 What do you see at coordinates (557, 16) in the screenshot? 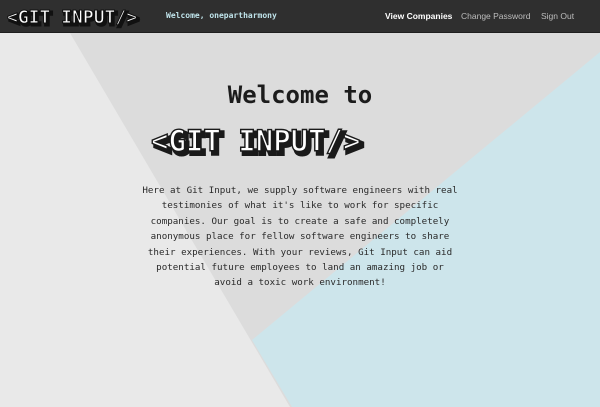
I see `nav-sign-out: Sign Out` at bounding box center [557, 16].